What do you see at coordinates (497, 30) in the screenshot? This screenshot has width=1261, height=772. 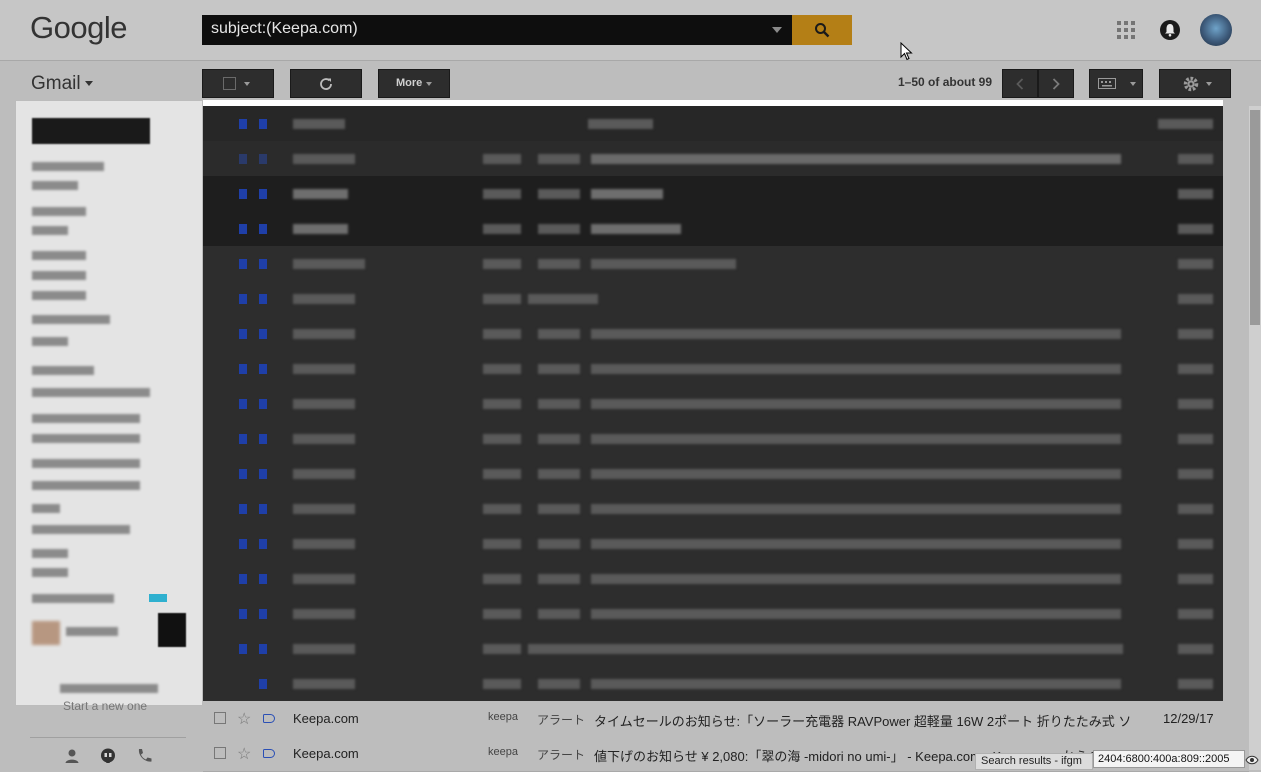 I see `search-input: subject:(Keepa.com)` at bounding box center [497, 30].